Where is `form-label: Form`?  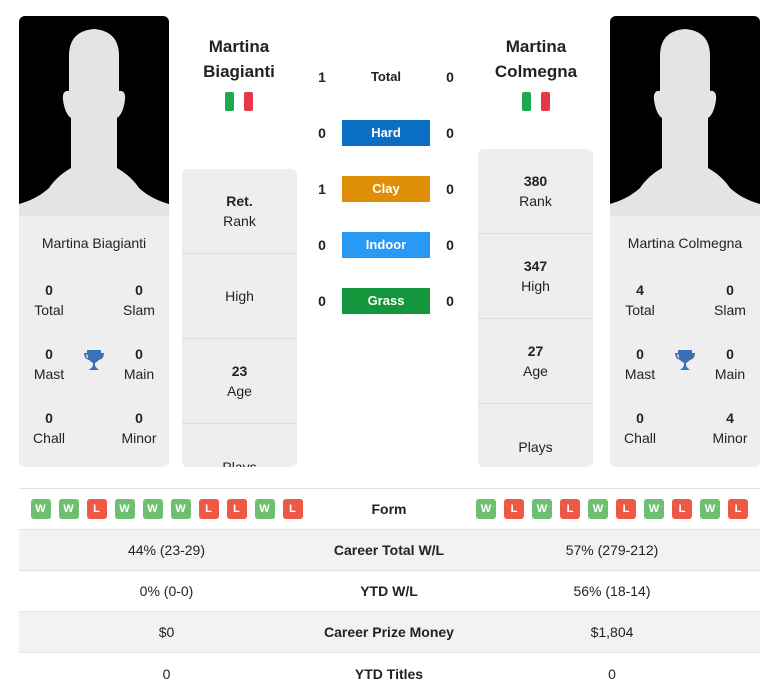
form-label: Form is located at coordinates (389, 509).